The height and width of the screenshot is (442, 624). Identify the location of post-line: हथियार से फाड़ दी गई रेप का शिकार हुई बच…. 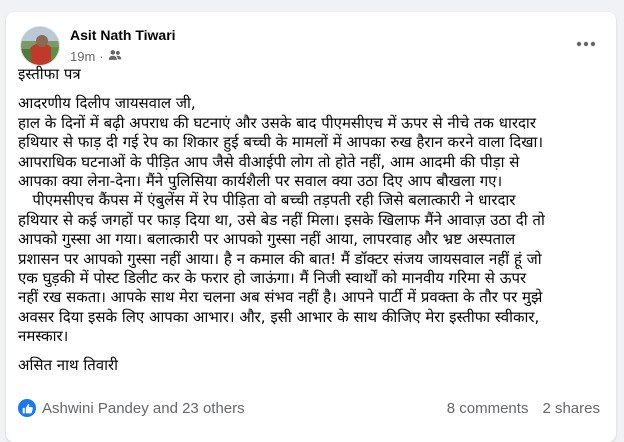
(281, 142).